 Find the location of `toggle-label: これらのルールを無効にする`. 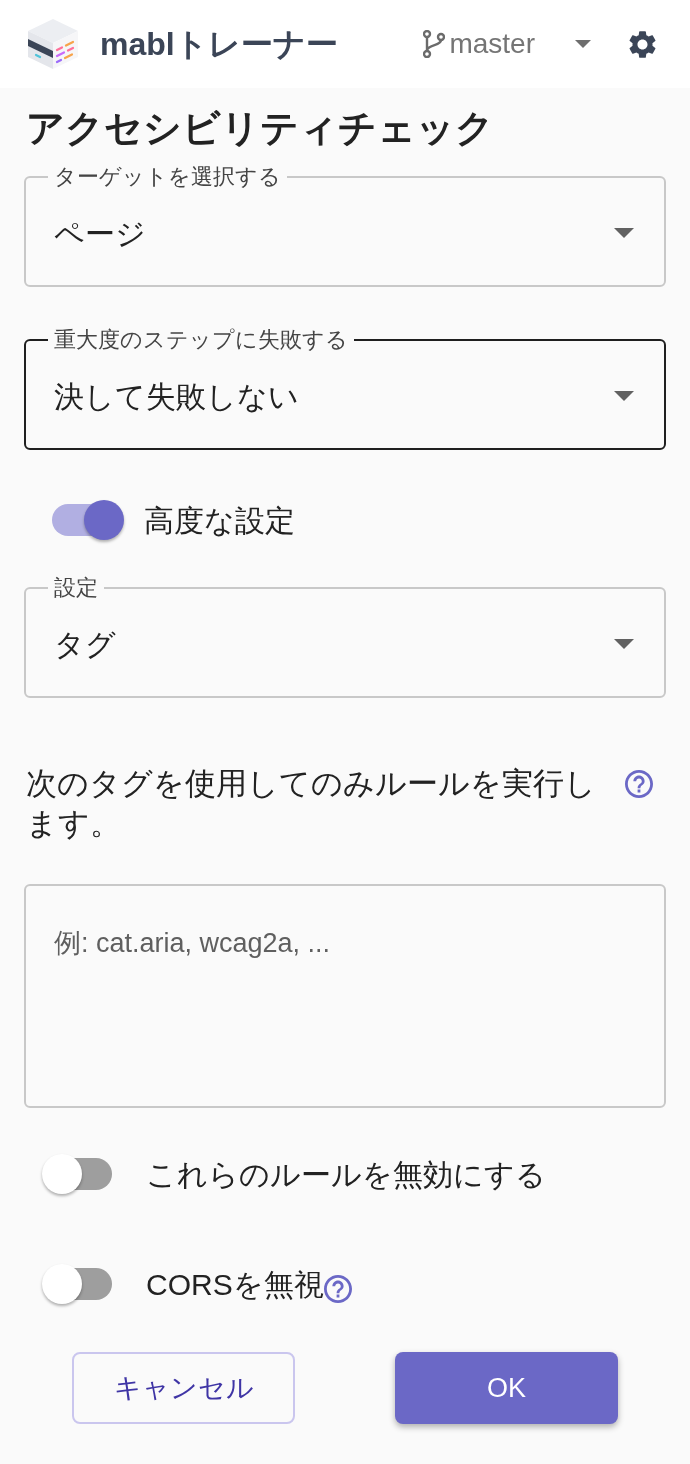

toggle-label: これらのルールを無効にする is located at coordinates (346, 1174).